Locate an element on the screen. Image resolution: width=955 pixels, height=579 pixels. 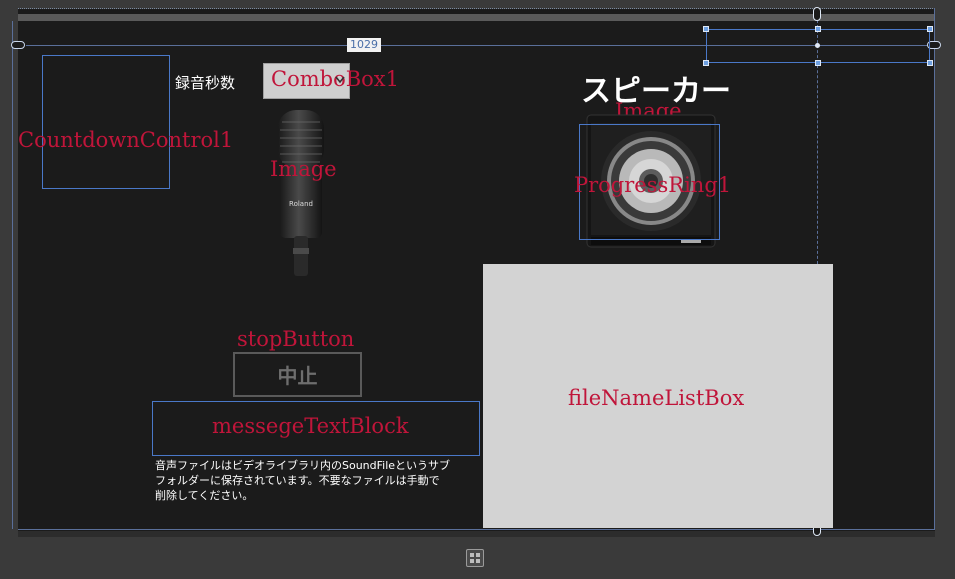
info-line-2: フォルダーに保存されています。不要なファイルは手動で is located at coordinates (297, 480).